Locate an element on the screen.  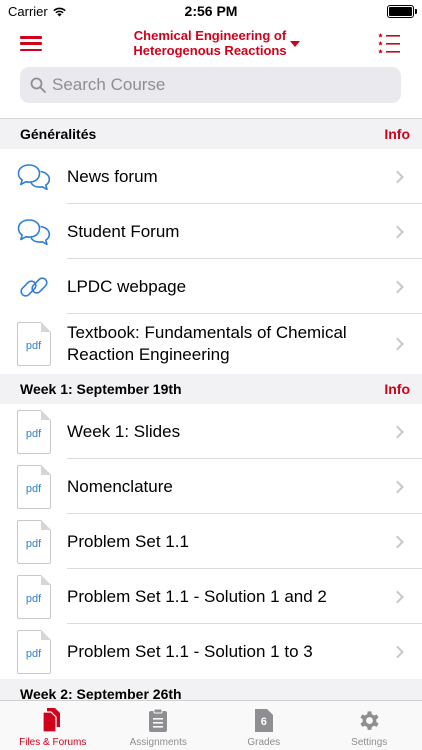
gear-icon is located at coordinates (369, 720).